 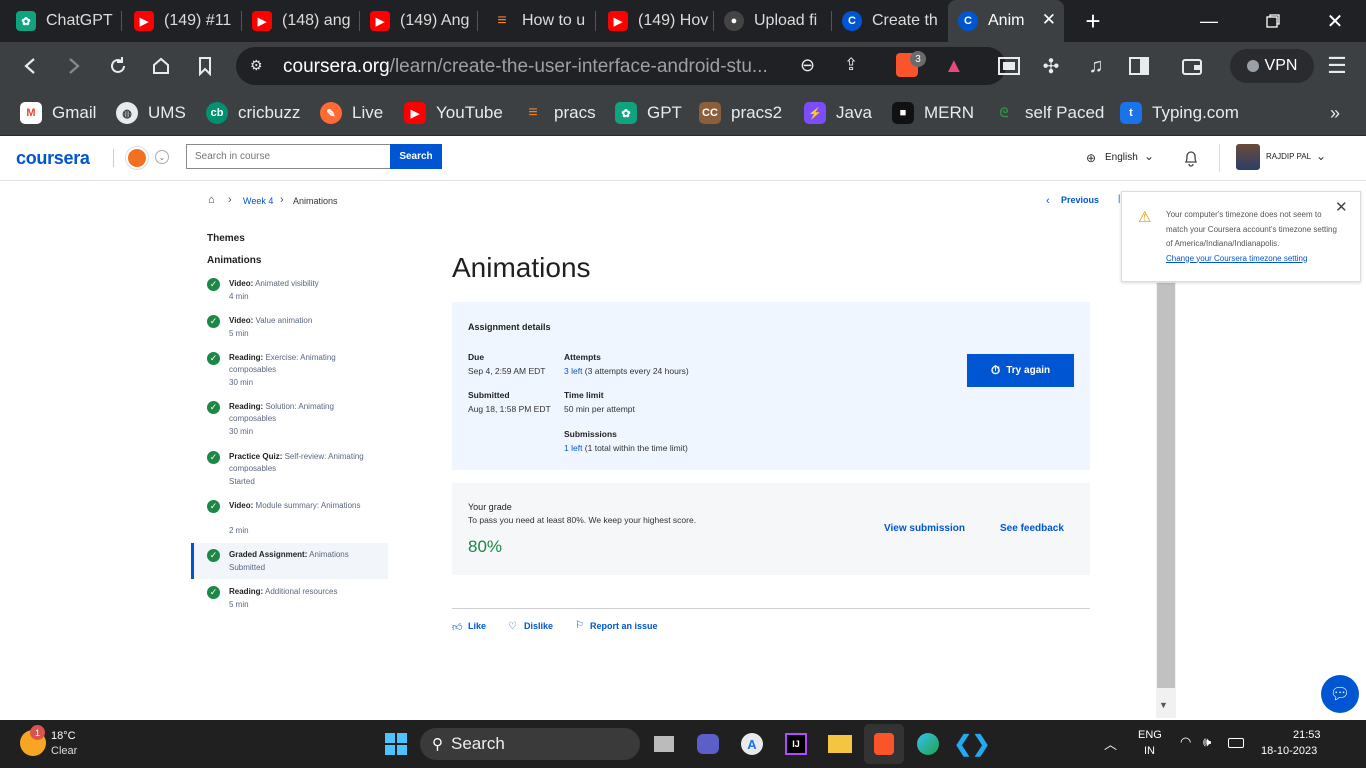 What do you see at coordinates (1307, 735) in the screenshot?
I see `clock-time: 21:53` at bounding box center [1307, 735].